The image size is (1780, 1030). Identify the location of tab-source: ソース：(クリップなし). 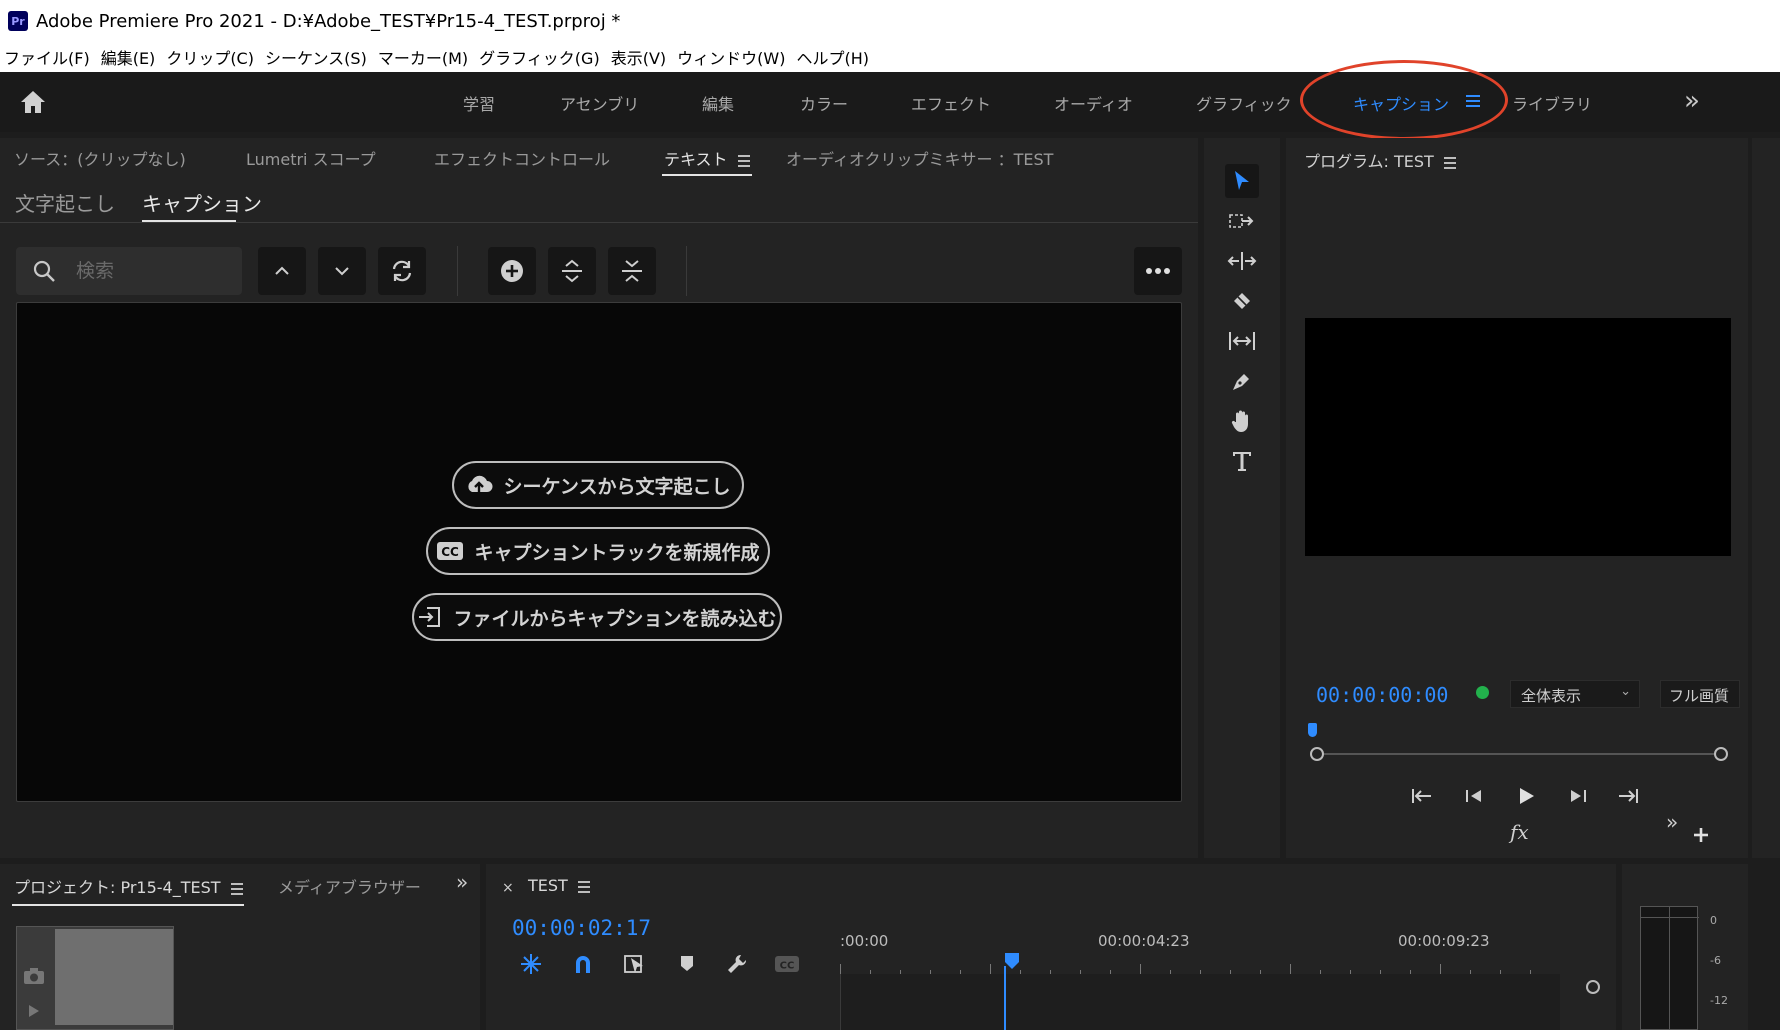
(100, 158).